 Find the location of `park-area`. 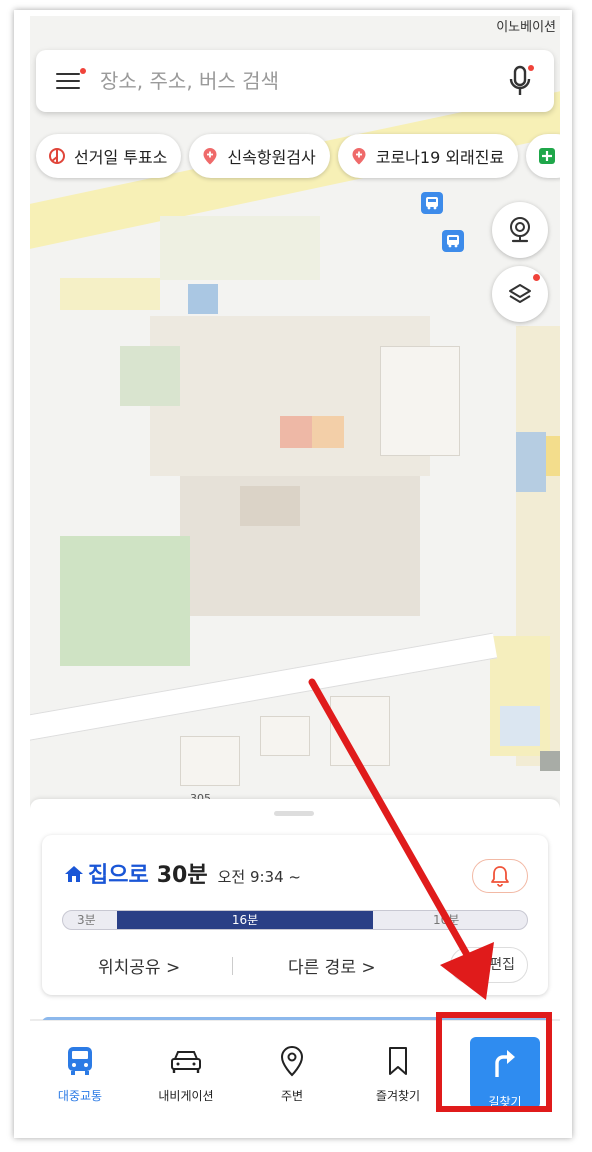

park-area is located at coordinates (125, 601).